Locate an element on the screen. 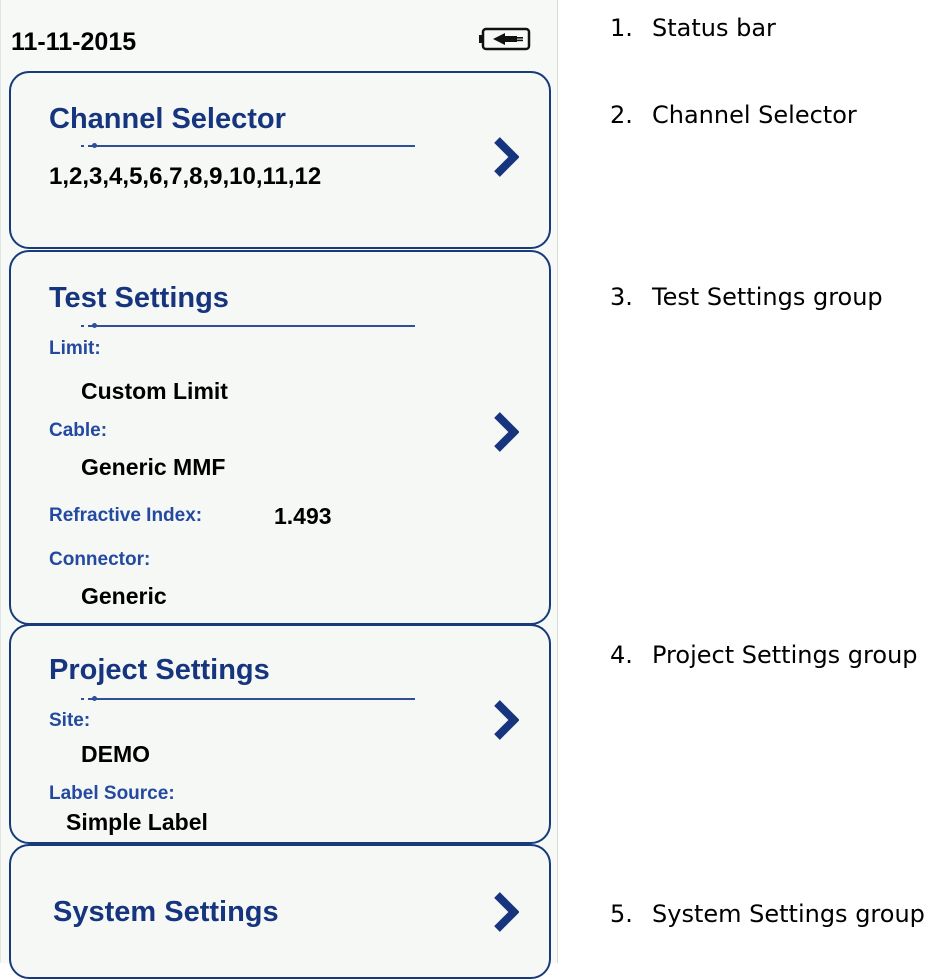 The height and width of the screenshot is (979, 947). annotation-item: 1. Status bar is located at coordinates (693, 28).